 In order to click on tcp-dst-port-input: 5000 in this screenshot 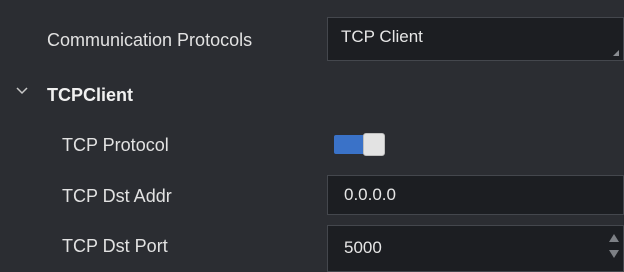, I will do `click(475, 248)`.